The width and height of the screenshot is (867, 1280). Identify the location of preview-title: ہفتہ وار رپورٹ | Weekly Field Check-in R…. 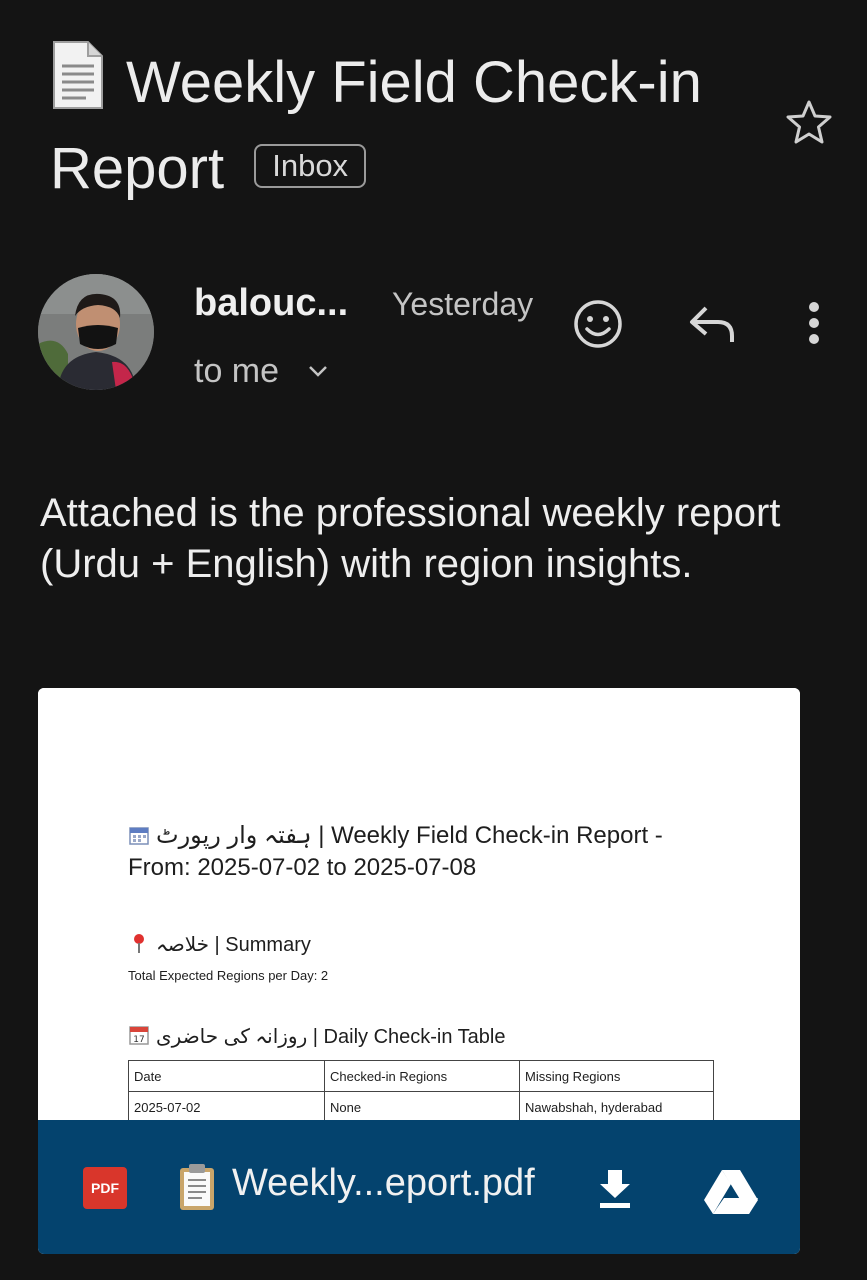
(428, 852).